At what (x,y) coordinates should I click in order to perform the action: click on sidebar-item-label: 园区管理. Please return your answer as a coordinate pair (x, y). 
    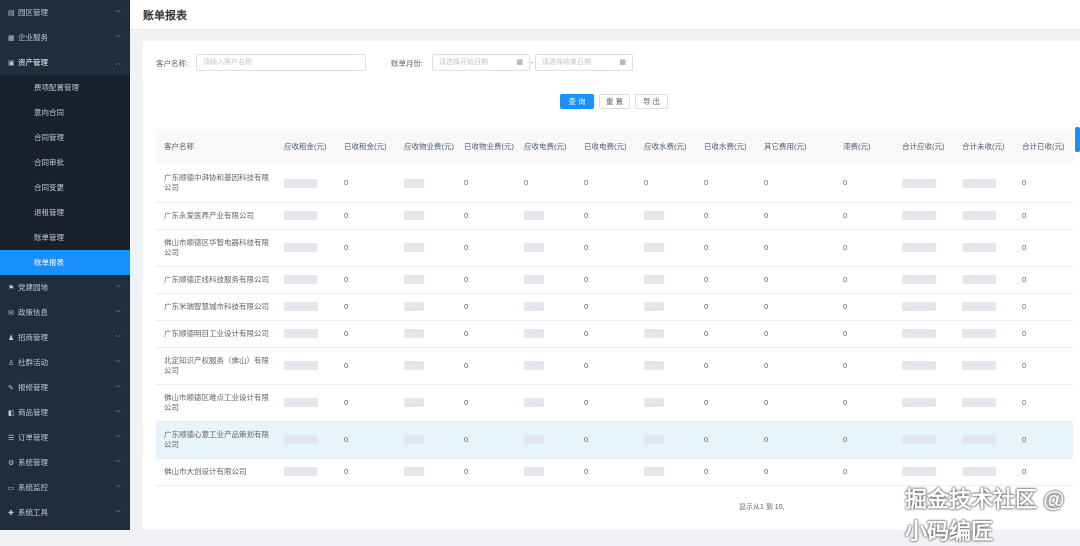
    Looking at the image, I should click on (33, 12).